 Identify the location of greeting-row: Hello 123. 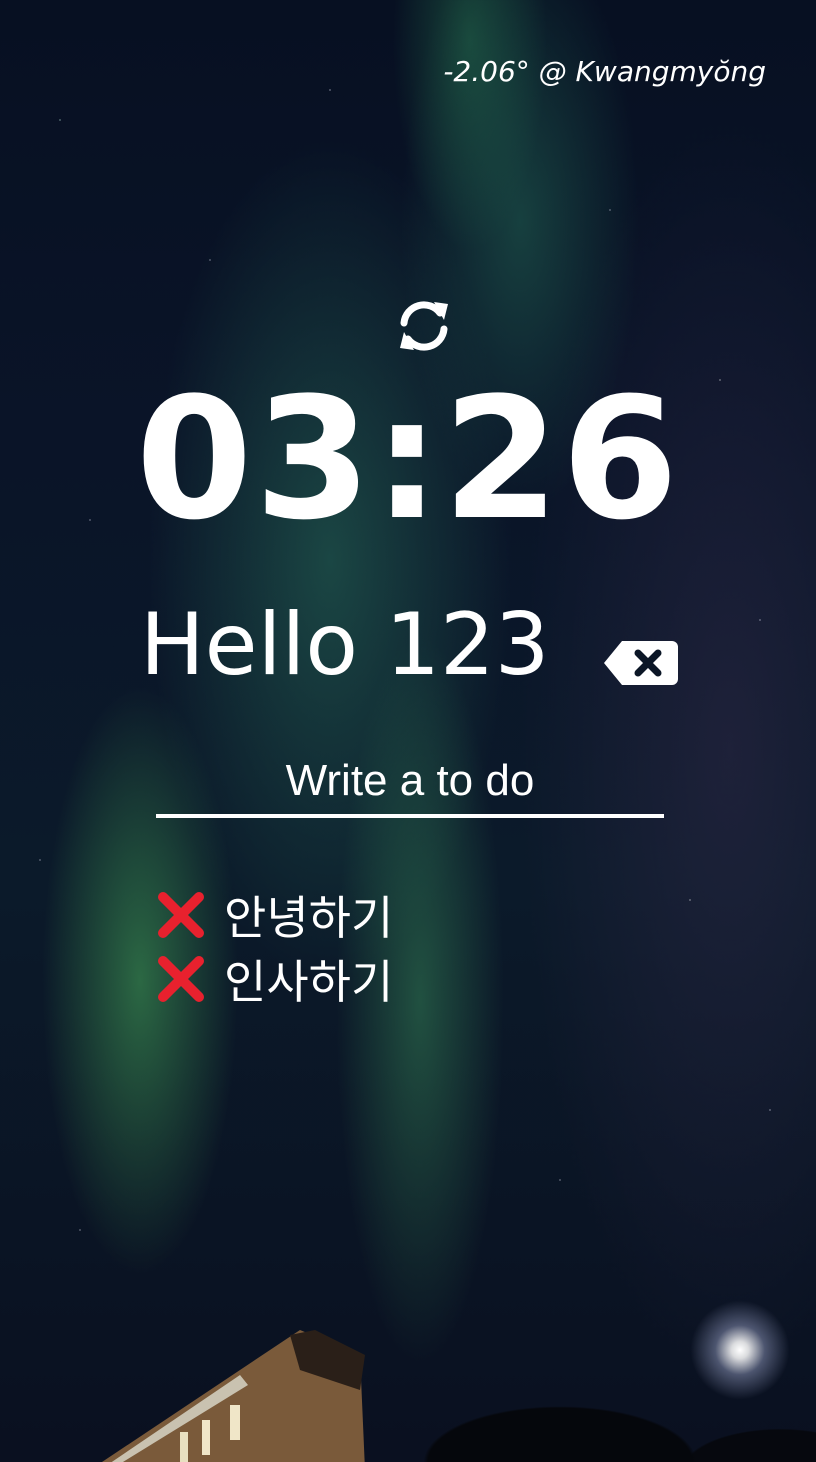
(410, 652).